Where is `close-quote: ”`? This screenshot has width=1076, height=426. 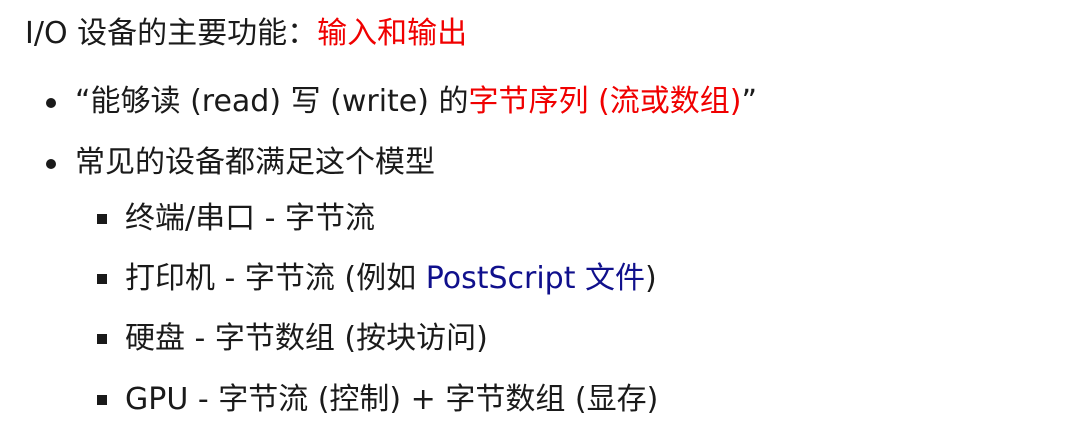 close-quote: ” is located at coordinates (749, 101).